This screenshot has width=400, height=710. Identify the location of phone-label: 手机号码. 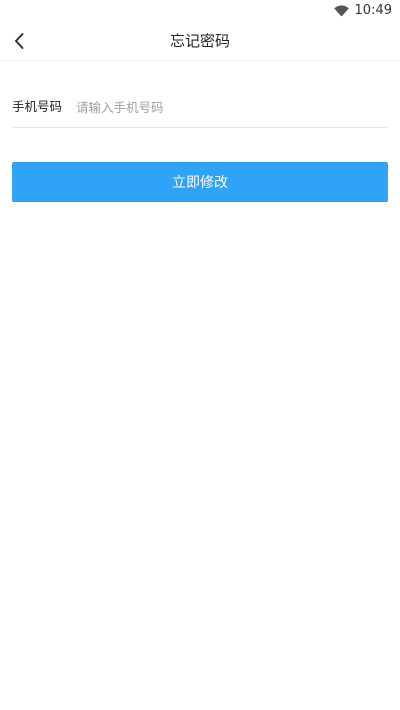
(37, 106).